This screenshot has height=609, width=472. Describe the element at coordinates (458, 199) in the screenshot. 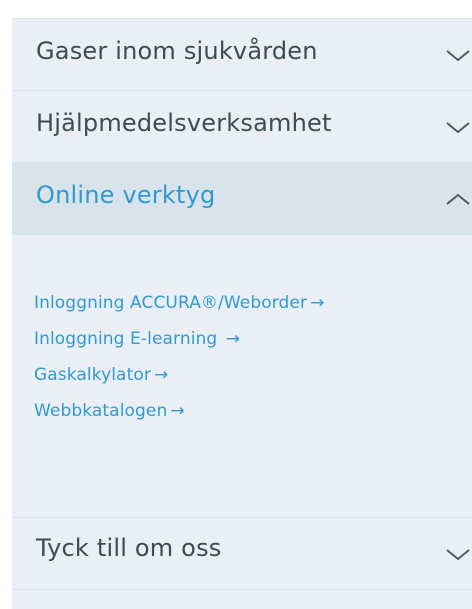

I see `chevron-up-icon` at that location.